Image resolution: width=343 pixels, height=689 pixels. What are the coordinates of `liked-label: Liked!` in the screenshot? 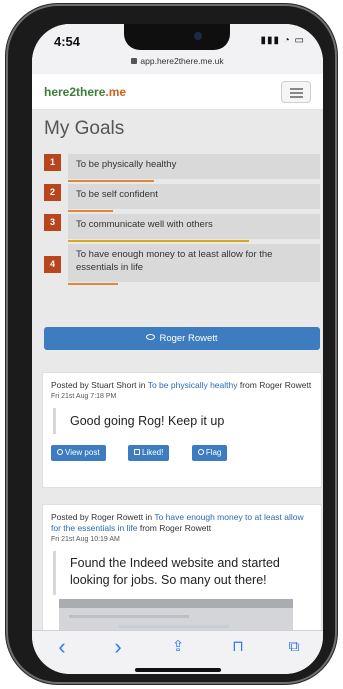 It's located at (153, 452).